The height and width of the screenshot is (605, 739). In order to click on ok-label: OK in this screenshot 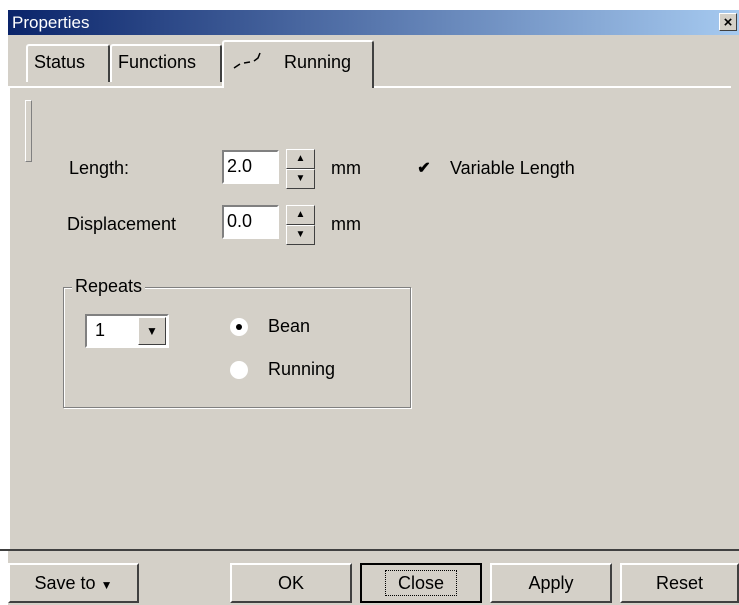, I will do `click(290, 583)`.